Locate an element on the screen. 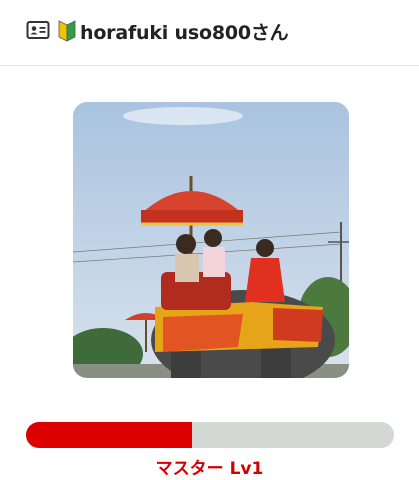  level-progress-fill is located at coordinates (109, 435).